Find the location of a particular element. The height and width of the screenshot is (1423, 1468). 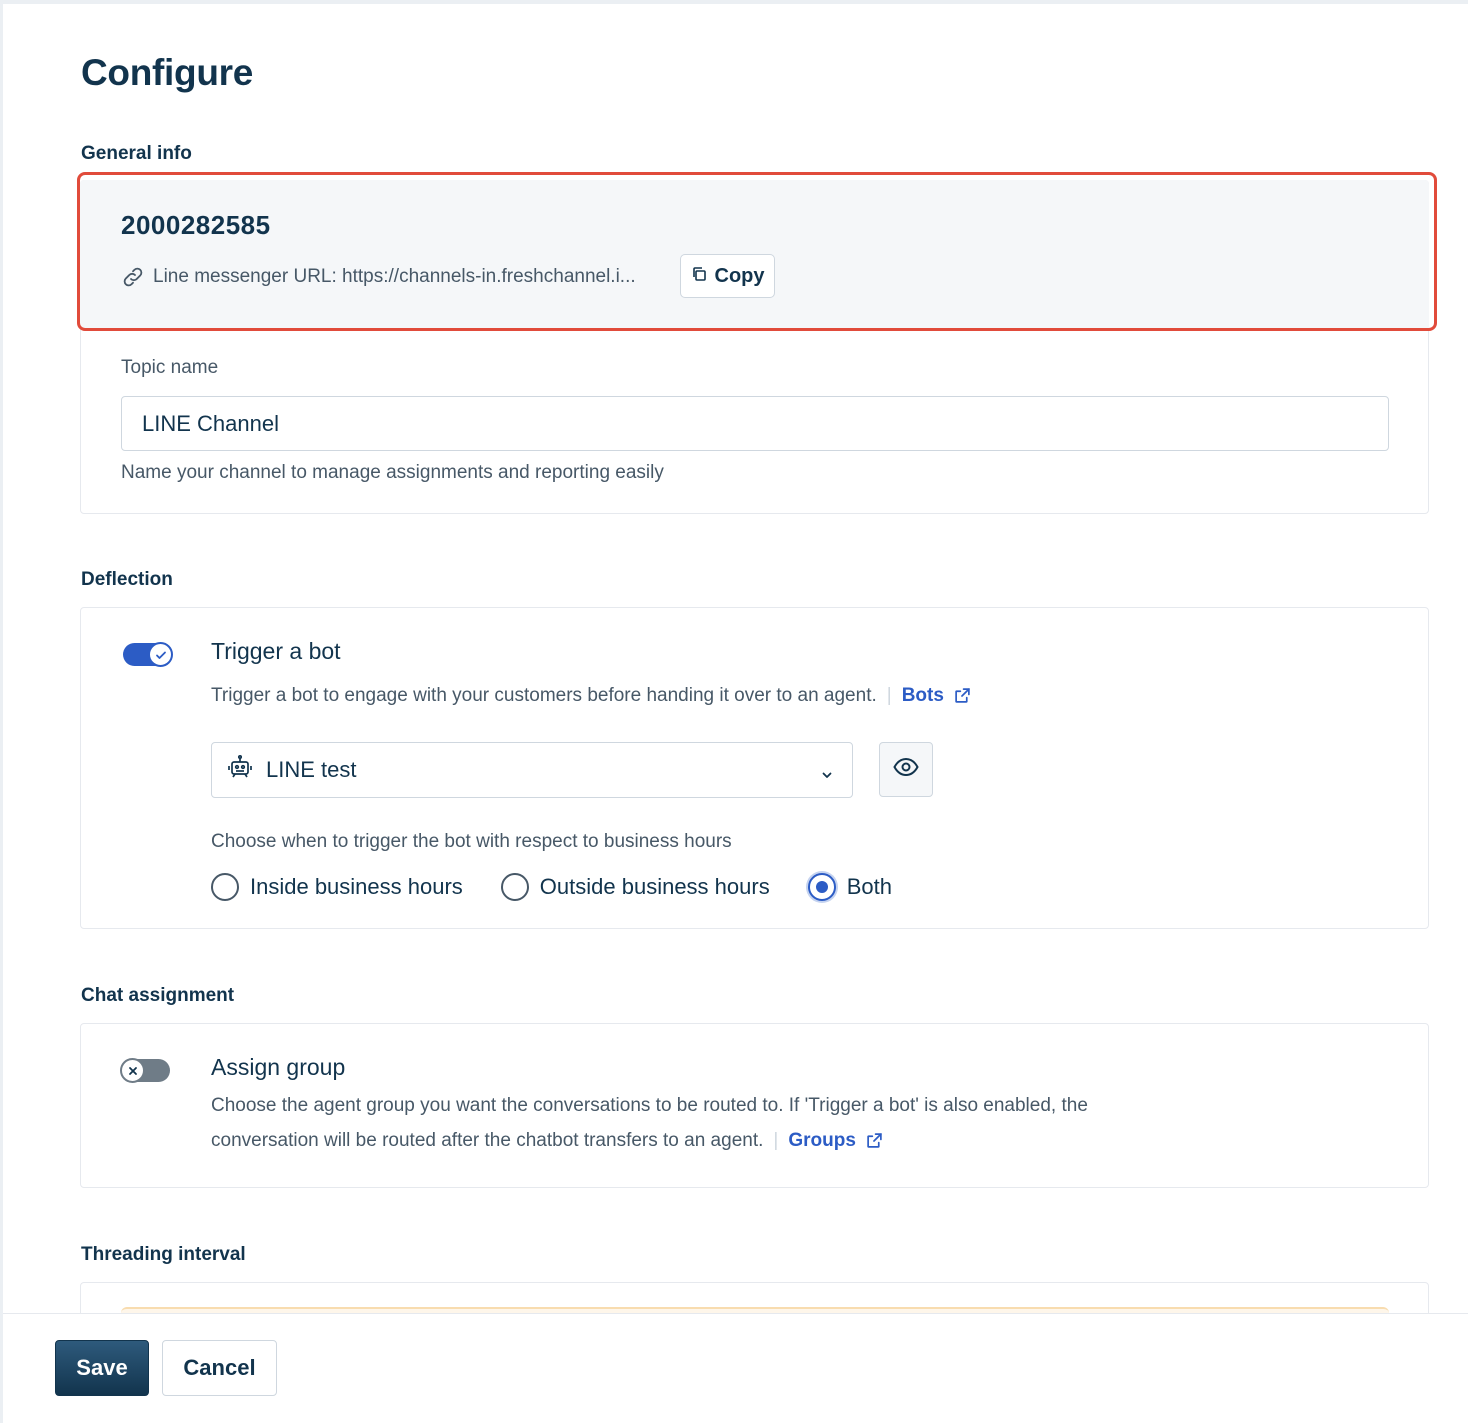

radio-inside-business-hours: Inside business hours is located at coordinates (337, 887).